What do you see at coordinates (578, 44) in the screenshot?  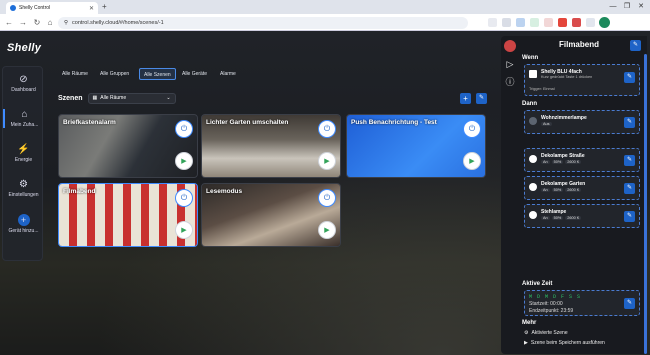 I see `scene-detail-title: Filmabend` at bounding box center [578, 44].